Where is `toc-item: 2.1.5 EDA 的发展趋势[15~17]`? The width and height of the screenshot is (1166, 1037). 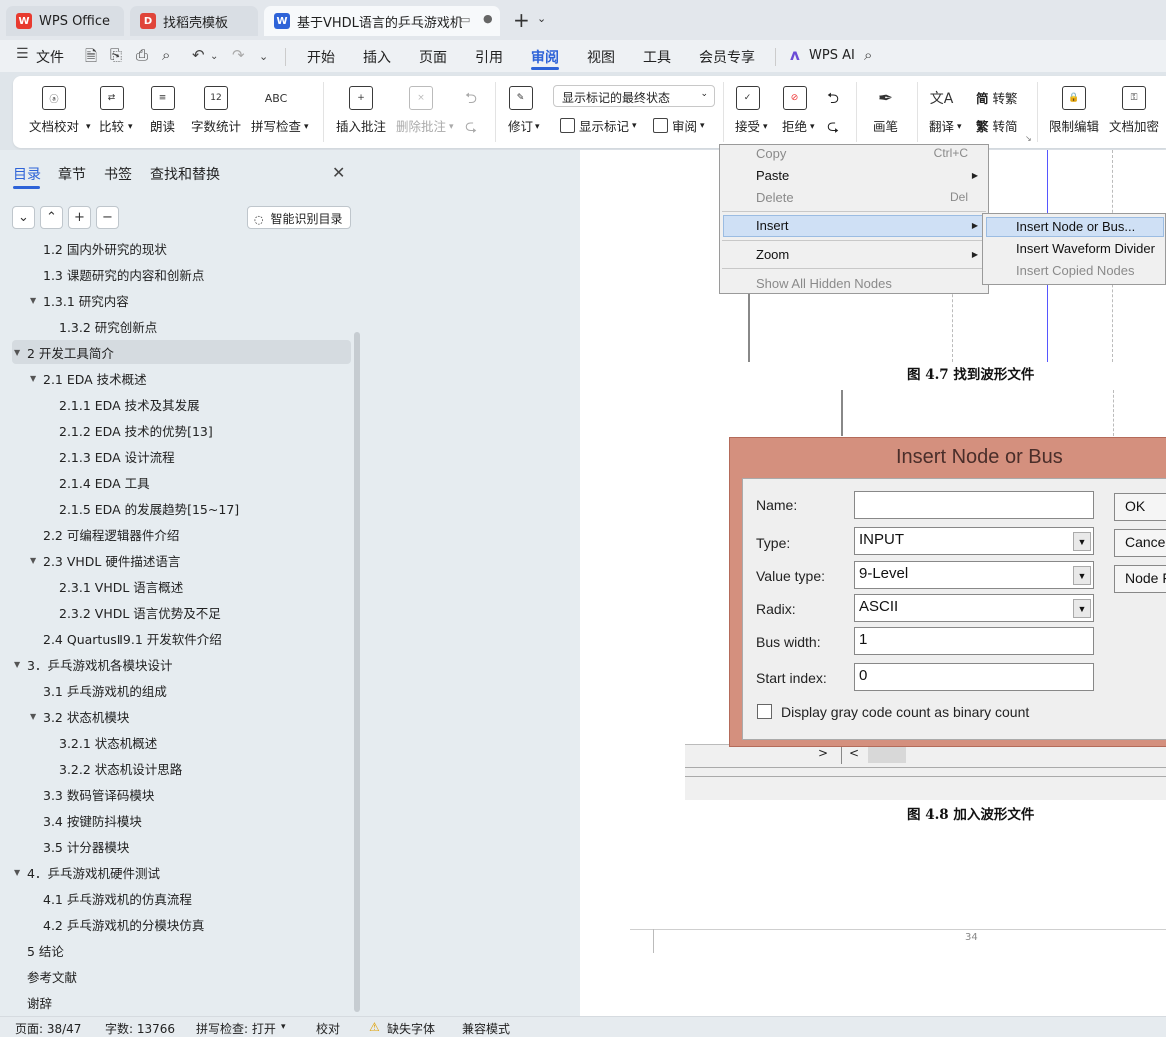 toc-item: 2.1.5 EDA 的发展趋势[15~17] is located at coordinates (181, 508).